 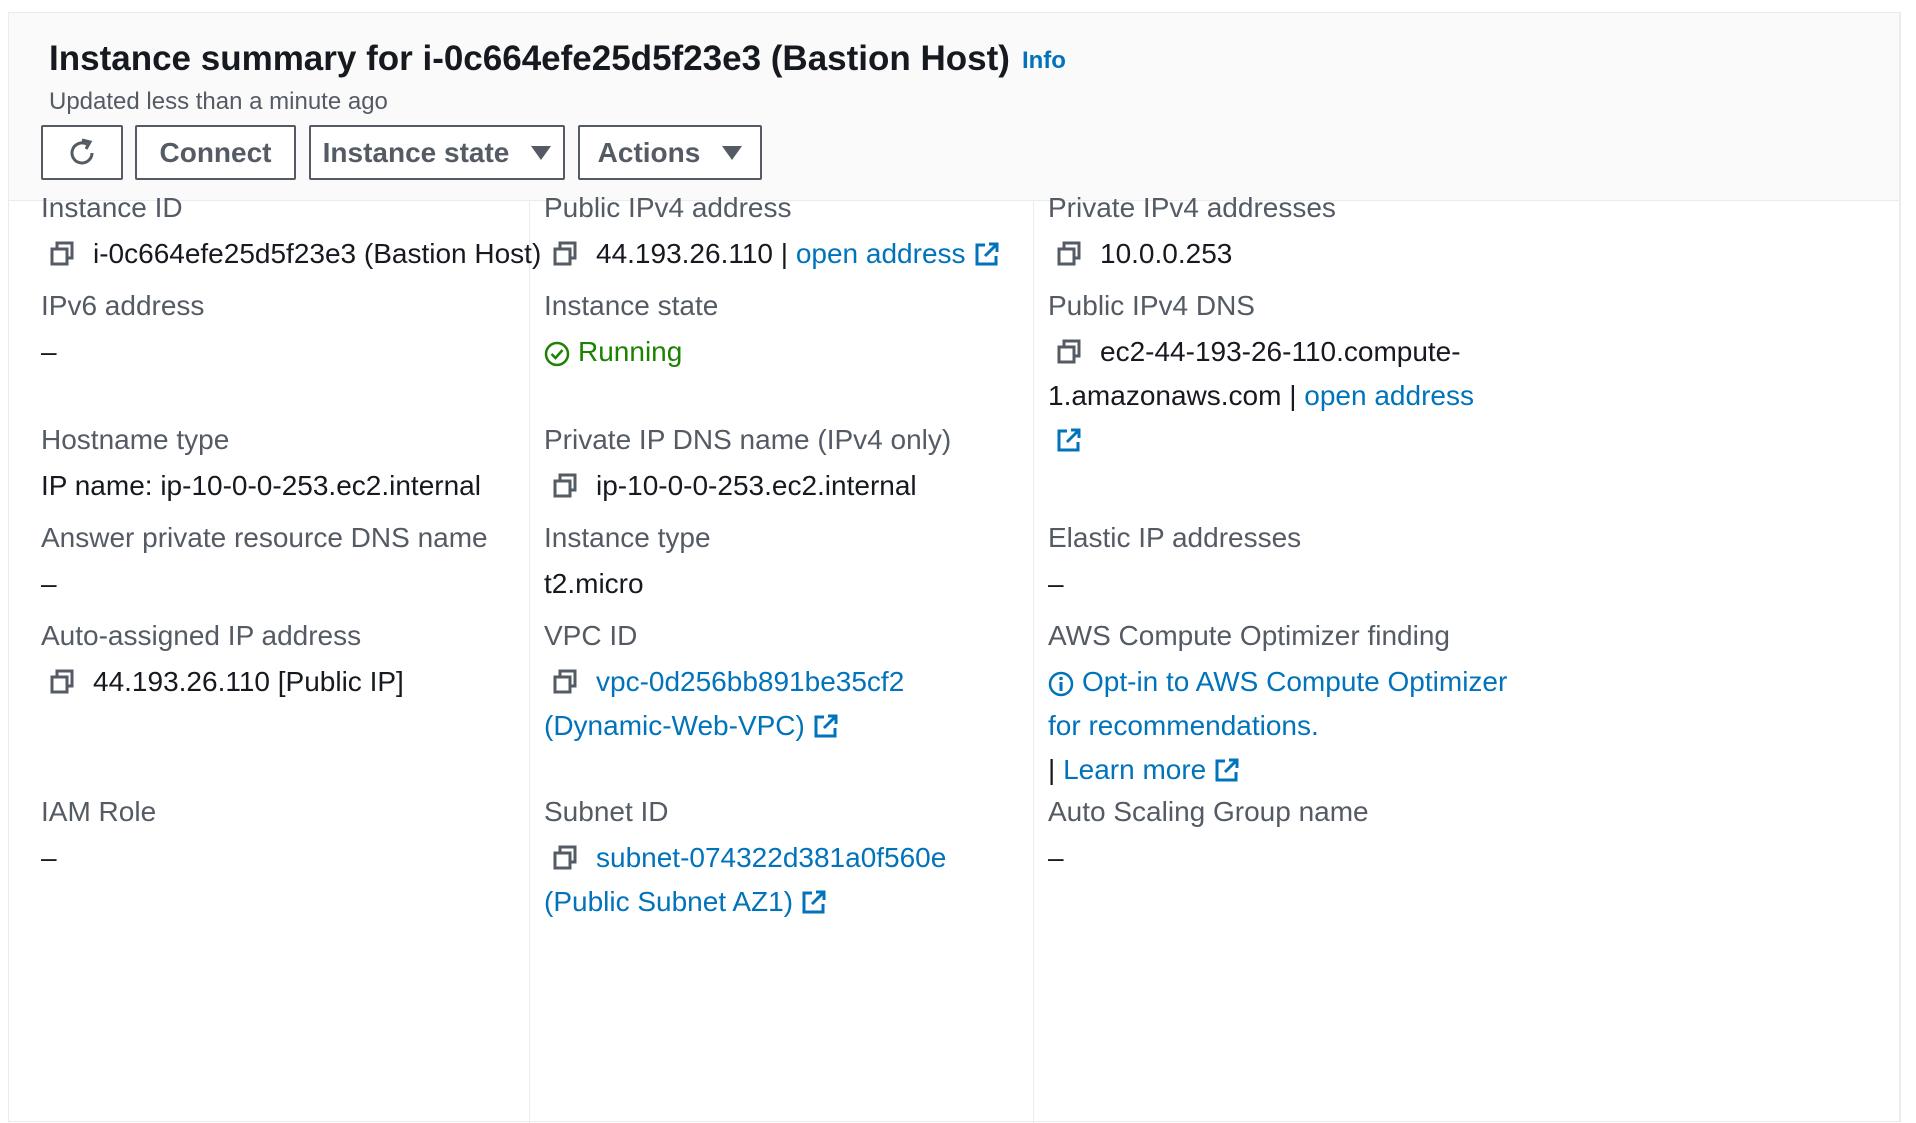 I want to click on field-value: i-0c664efe25d5f23e3 (Bastion Host), so click(x=291, y=254).